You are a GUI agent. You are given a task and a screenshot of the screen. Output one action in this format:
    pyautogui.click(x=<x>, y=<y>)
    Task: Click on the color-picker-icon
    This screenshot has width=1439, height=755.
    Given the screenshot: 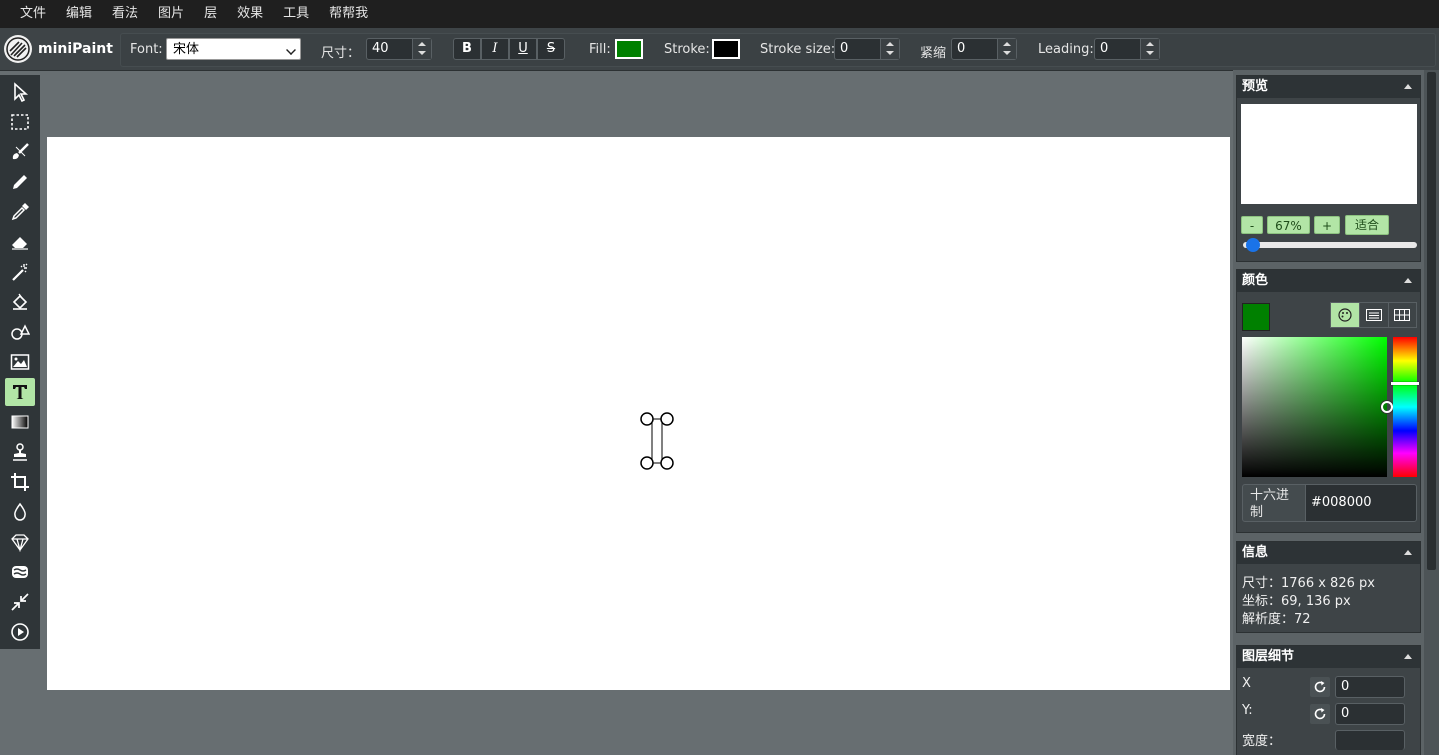 What is the action you would take?
    pyautogui.click(x=20, y=212)
    